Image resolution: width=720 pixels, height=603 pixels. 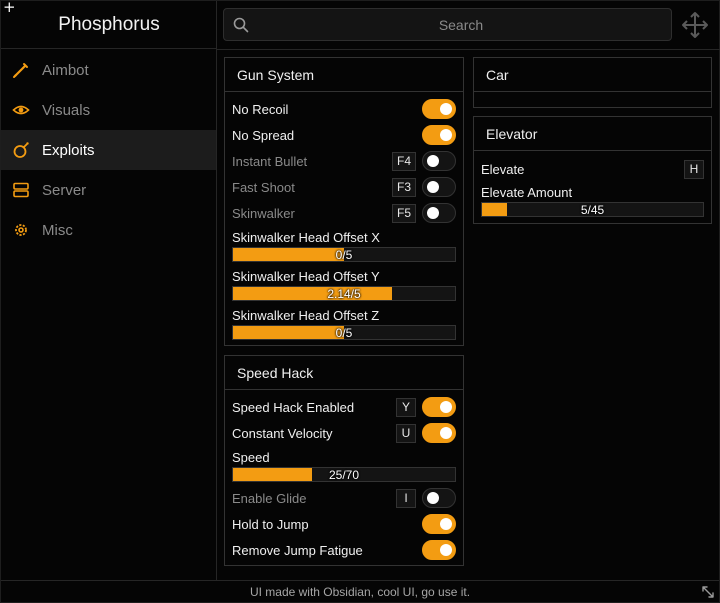 I want to click on fast-shoot-row: Fast Shoot F3, so click(x=344, y=187).